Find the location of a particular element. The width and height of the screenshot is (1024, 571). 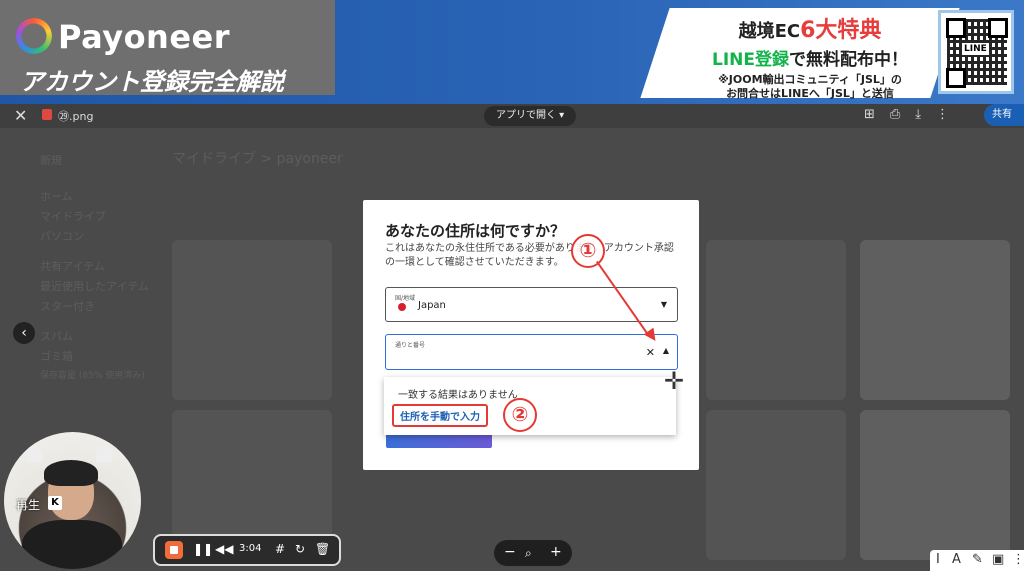

pause-icon: ❚❚ is located at coordinates (203, 549).